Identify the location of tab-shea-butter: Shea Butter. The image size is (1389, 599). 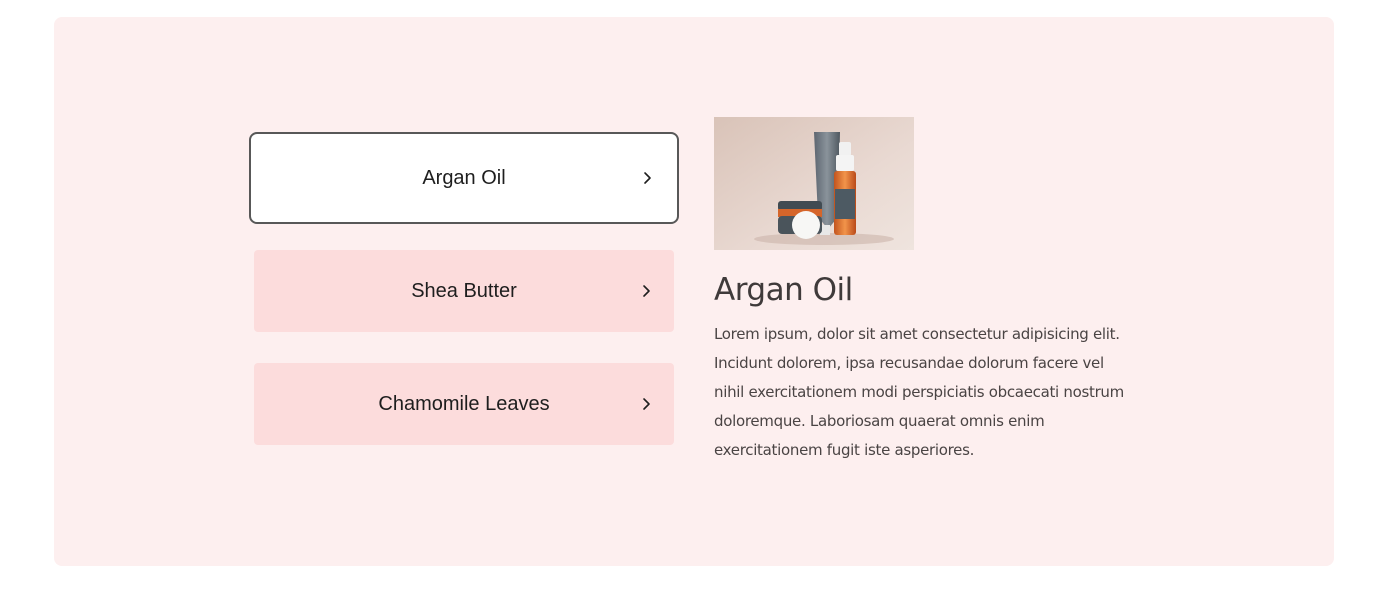
(464, 291).